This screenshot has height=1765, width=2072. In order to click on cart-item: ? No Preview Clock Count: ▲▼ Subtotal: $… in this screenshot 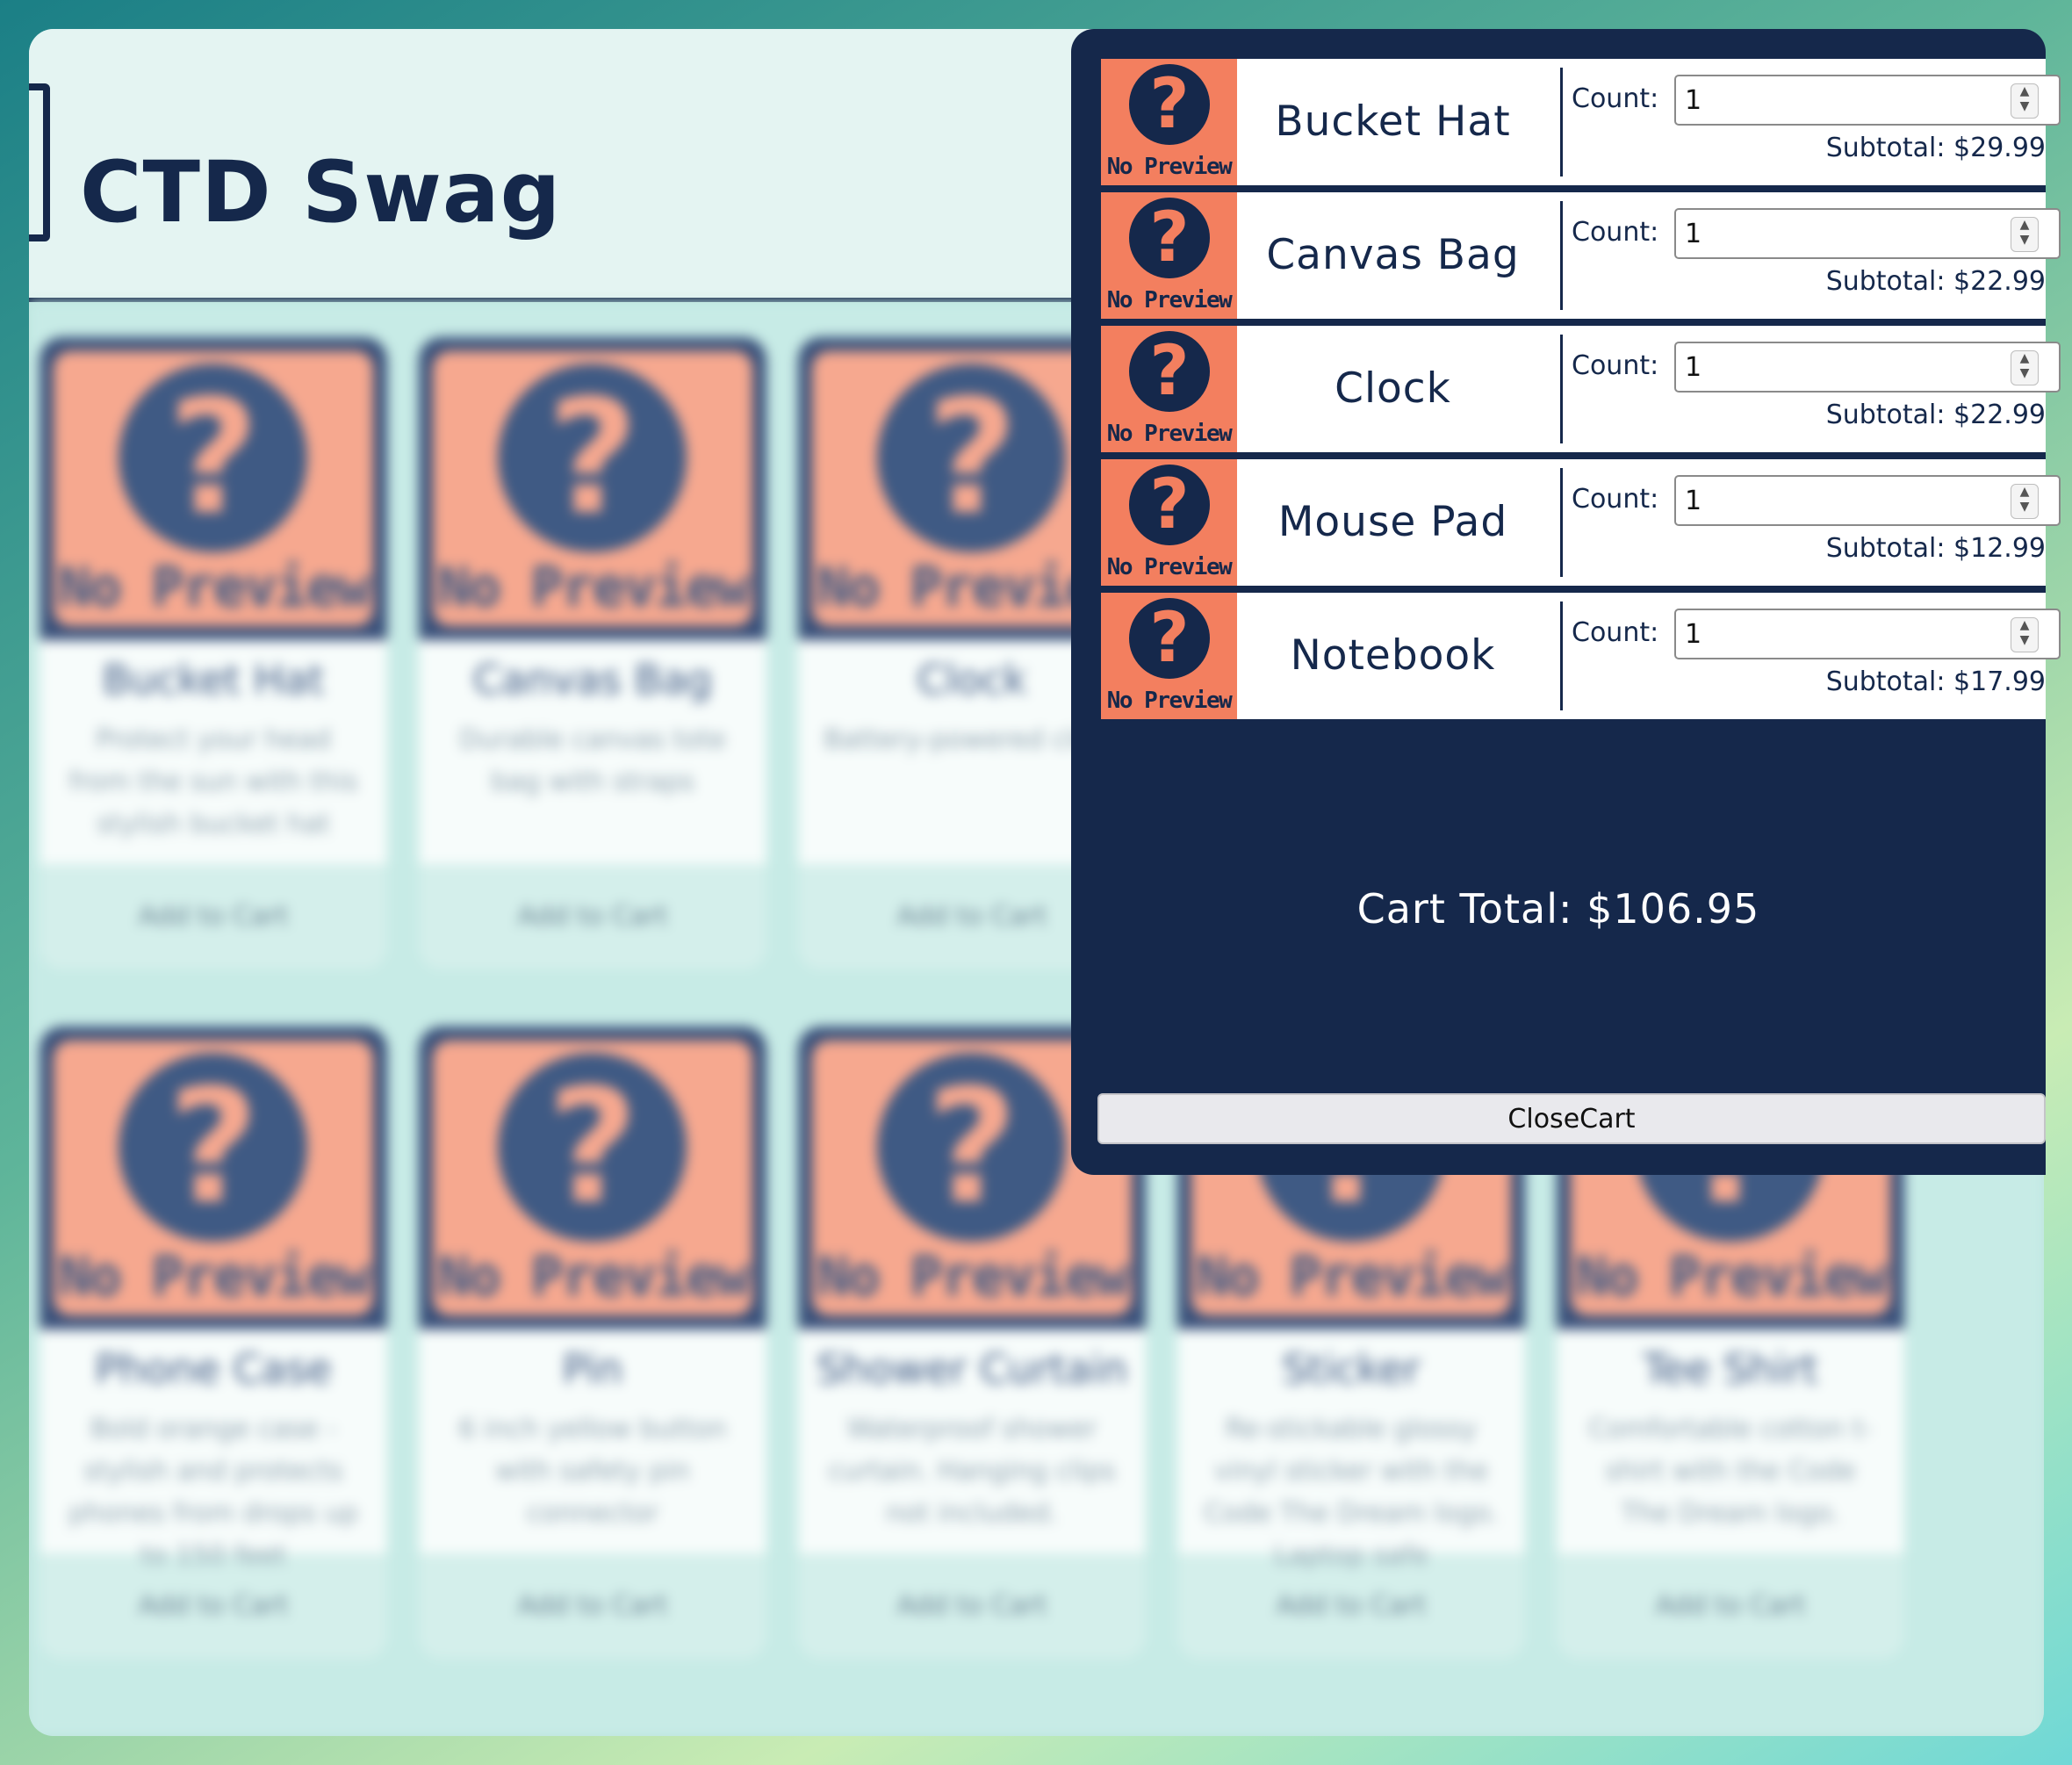, I will do `click(1581, 389)`.